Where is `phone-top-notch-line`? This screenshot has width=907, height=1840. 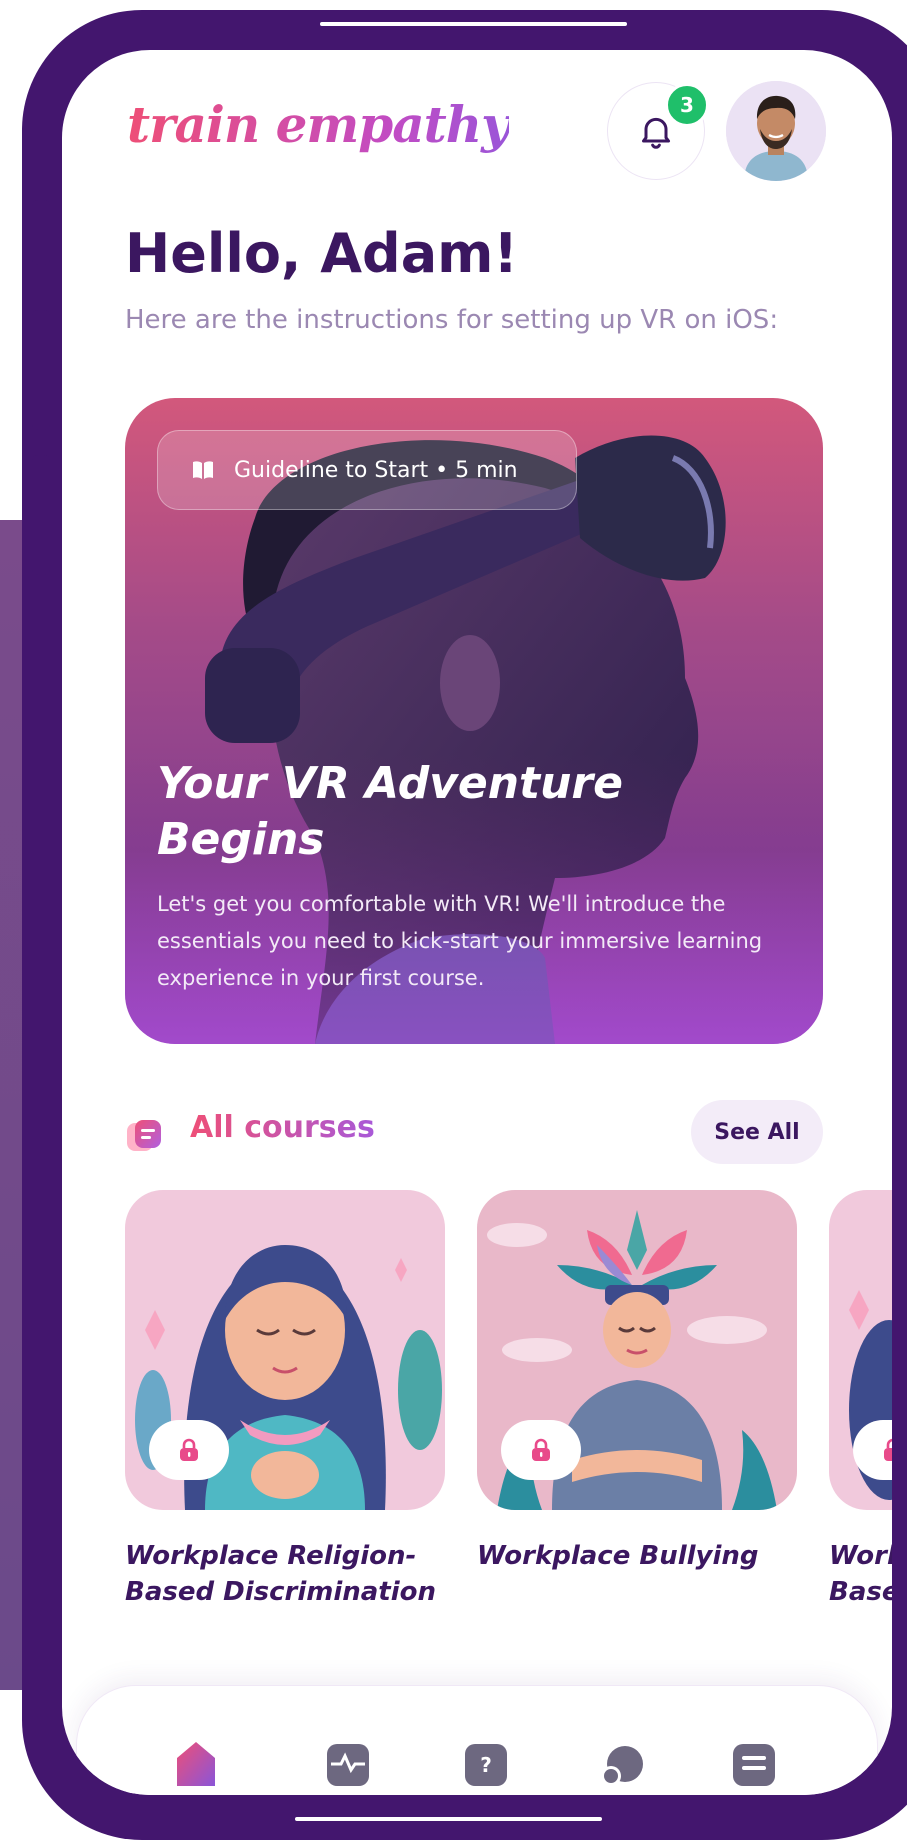 phone-top-notch-line is located at coordinates (473, 24).